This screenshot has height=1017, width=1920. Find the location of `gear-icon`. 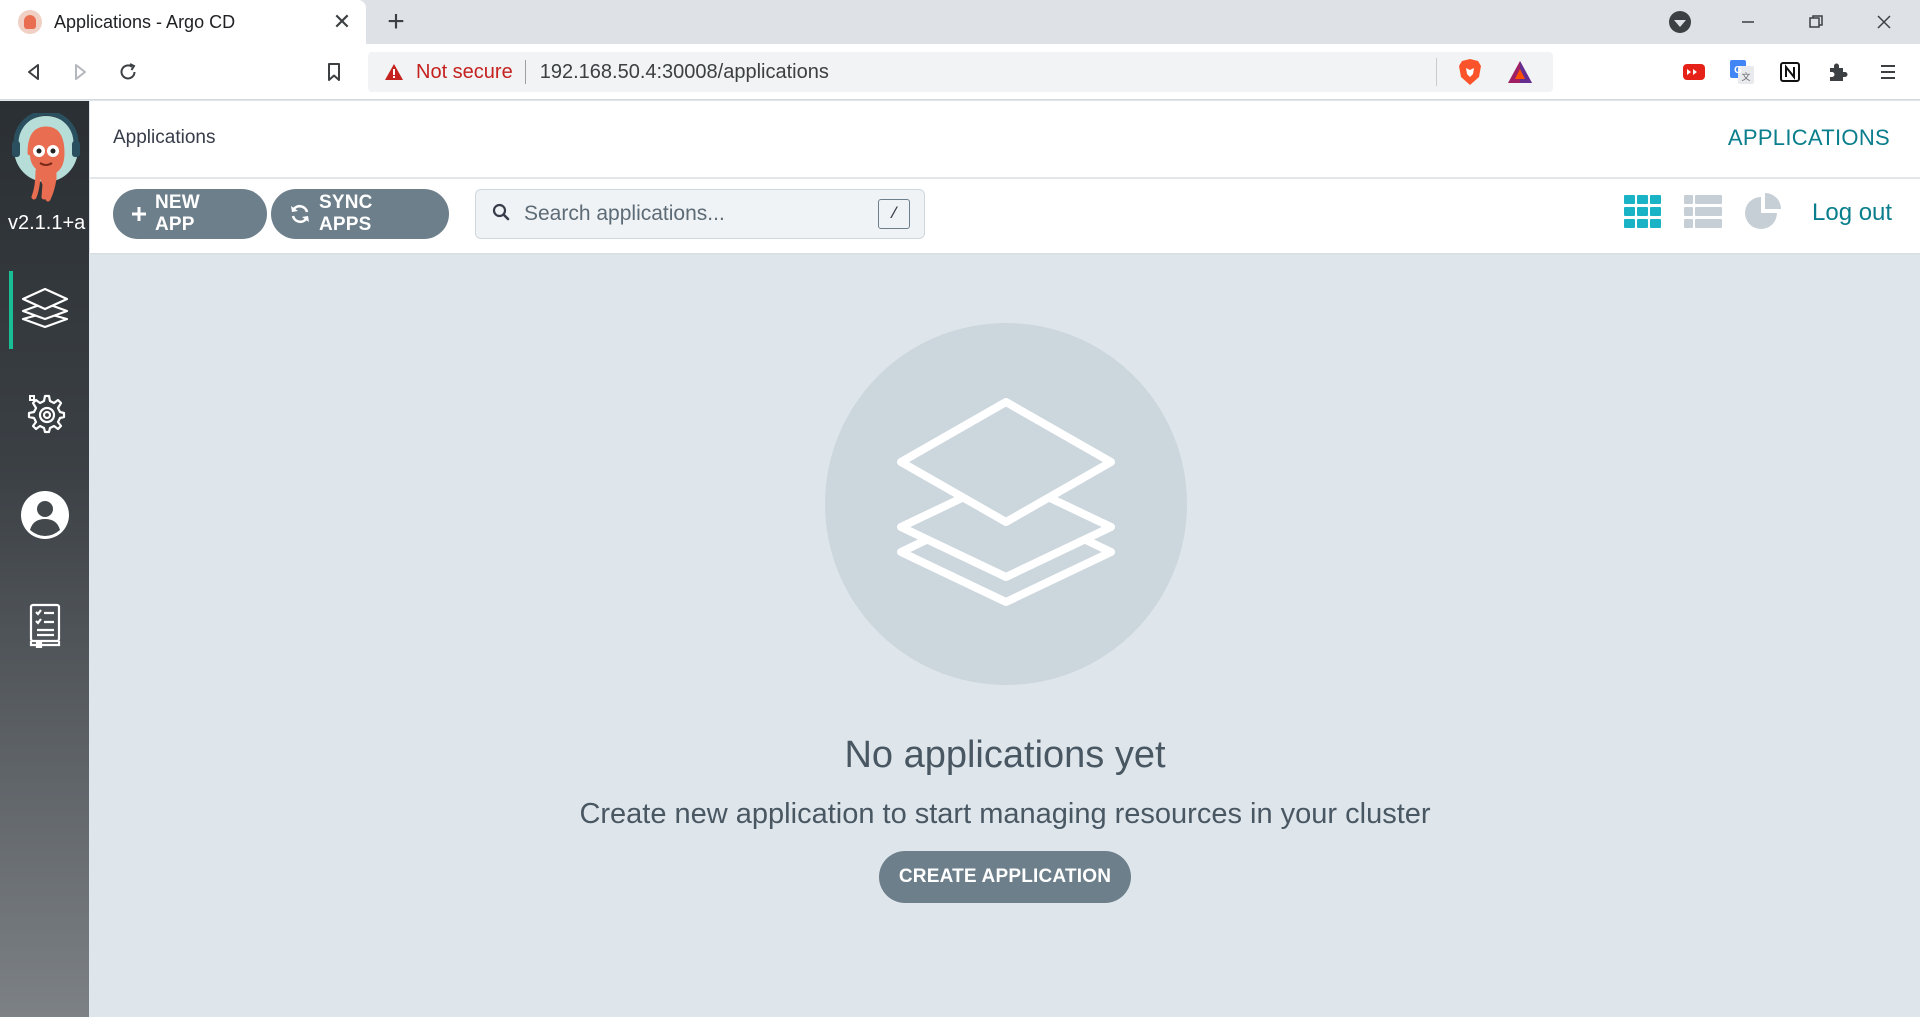

gear-icon is located at coordinates (45, 415).